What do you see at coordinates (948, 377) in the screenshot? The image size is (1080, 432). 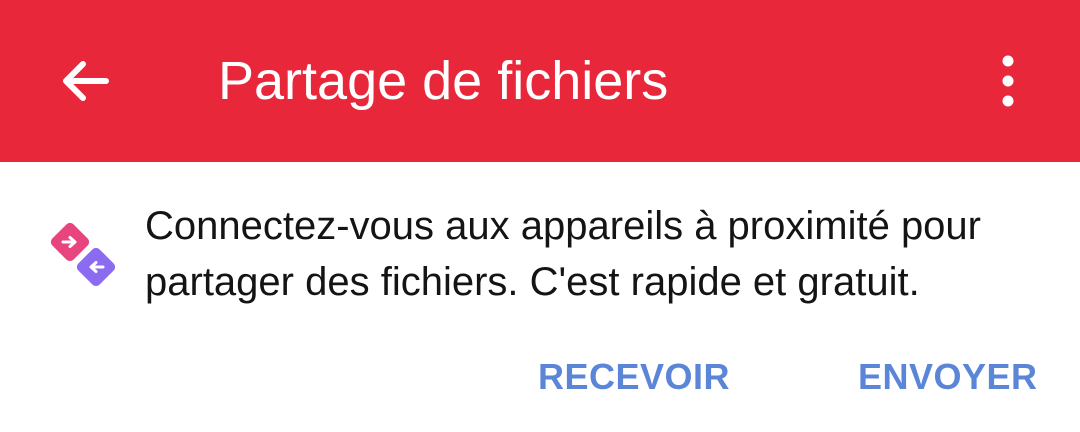 I see `send-button: ENVOYER` at bounding box center [948, 377].